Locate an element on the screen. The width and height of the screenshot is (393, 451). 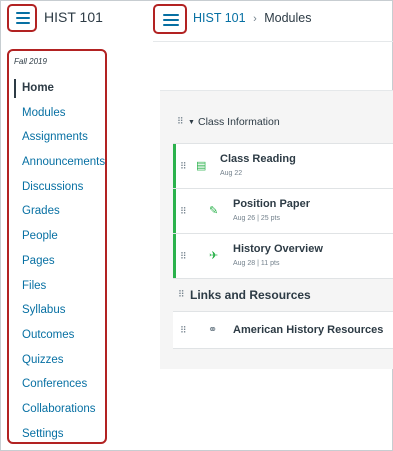
module-title: Links and Resources is located at coordinates (250, 295).